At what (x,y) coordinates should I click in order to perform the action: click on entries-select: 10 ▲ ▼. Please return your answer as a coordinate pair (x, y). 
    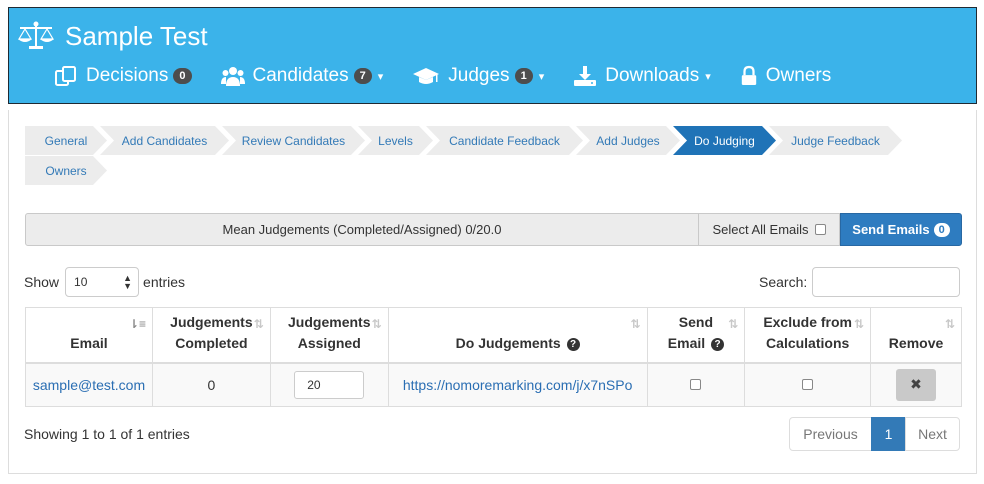
    Looking at the image, I should click on (102, 282).